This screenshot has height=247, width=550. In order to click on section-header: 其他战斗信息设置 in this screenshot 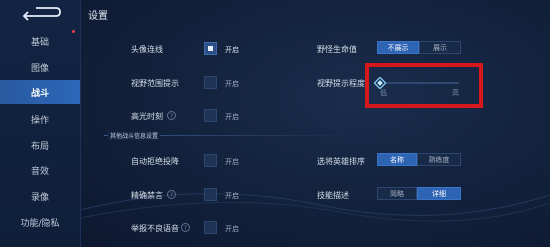, I will do `click(324, 135)`.